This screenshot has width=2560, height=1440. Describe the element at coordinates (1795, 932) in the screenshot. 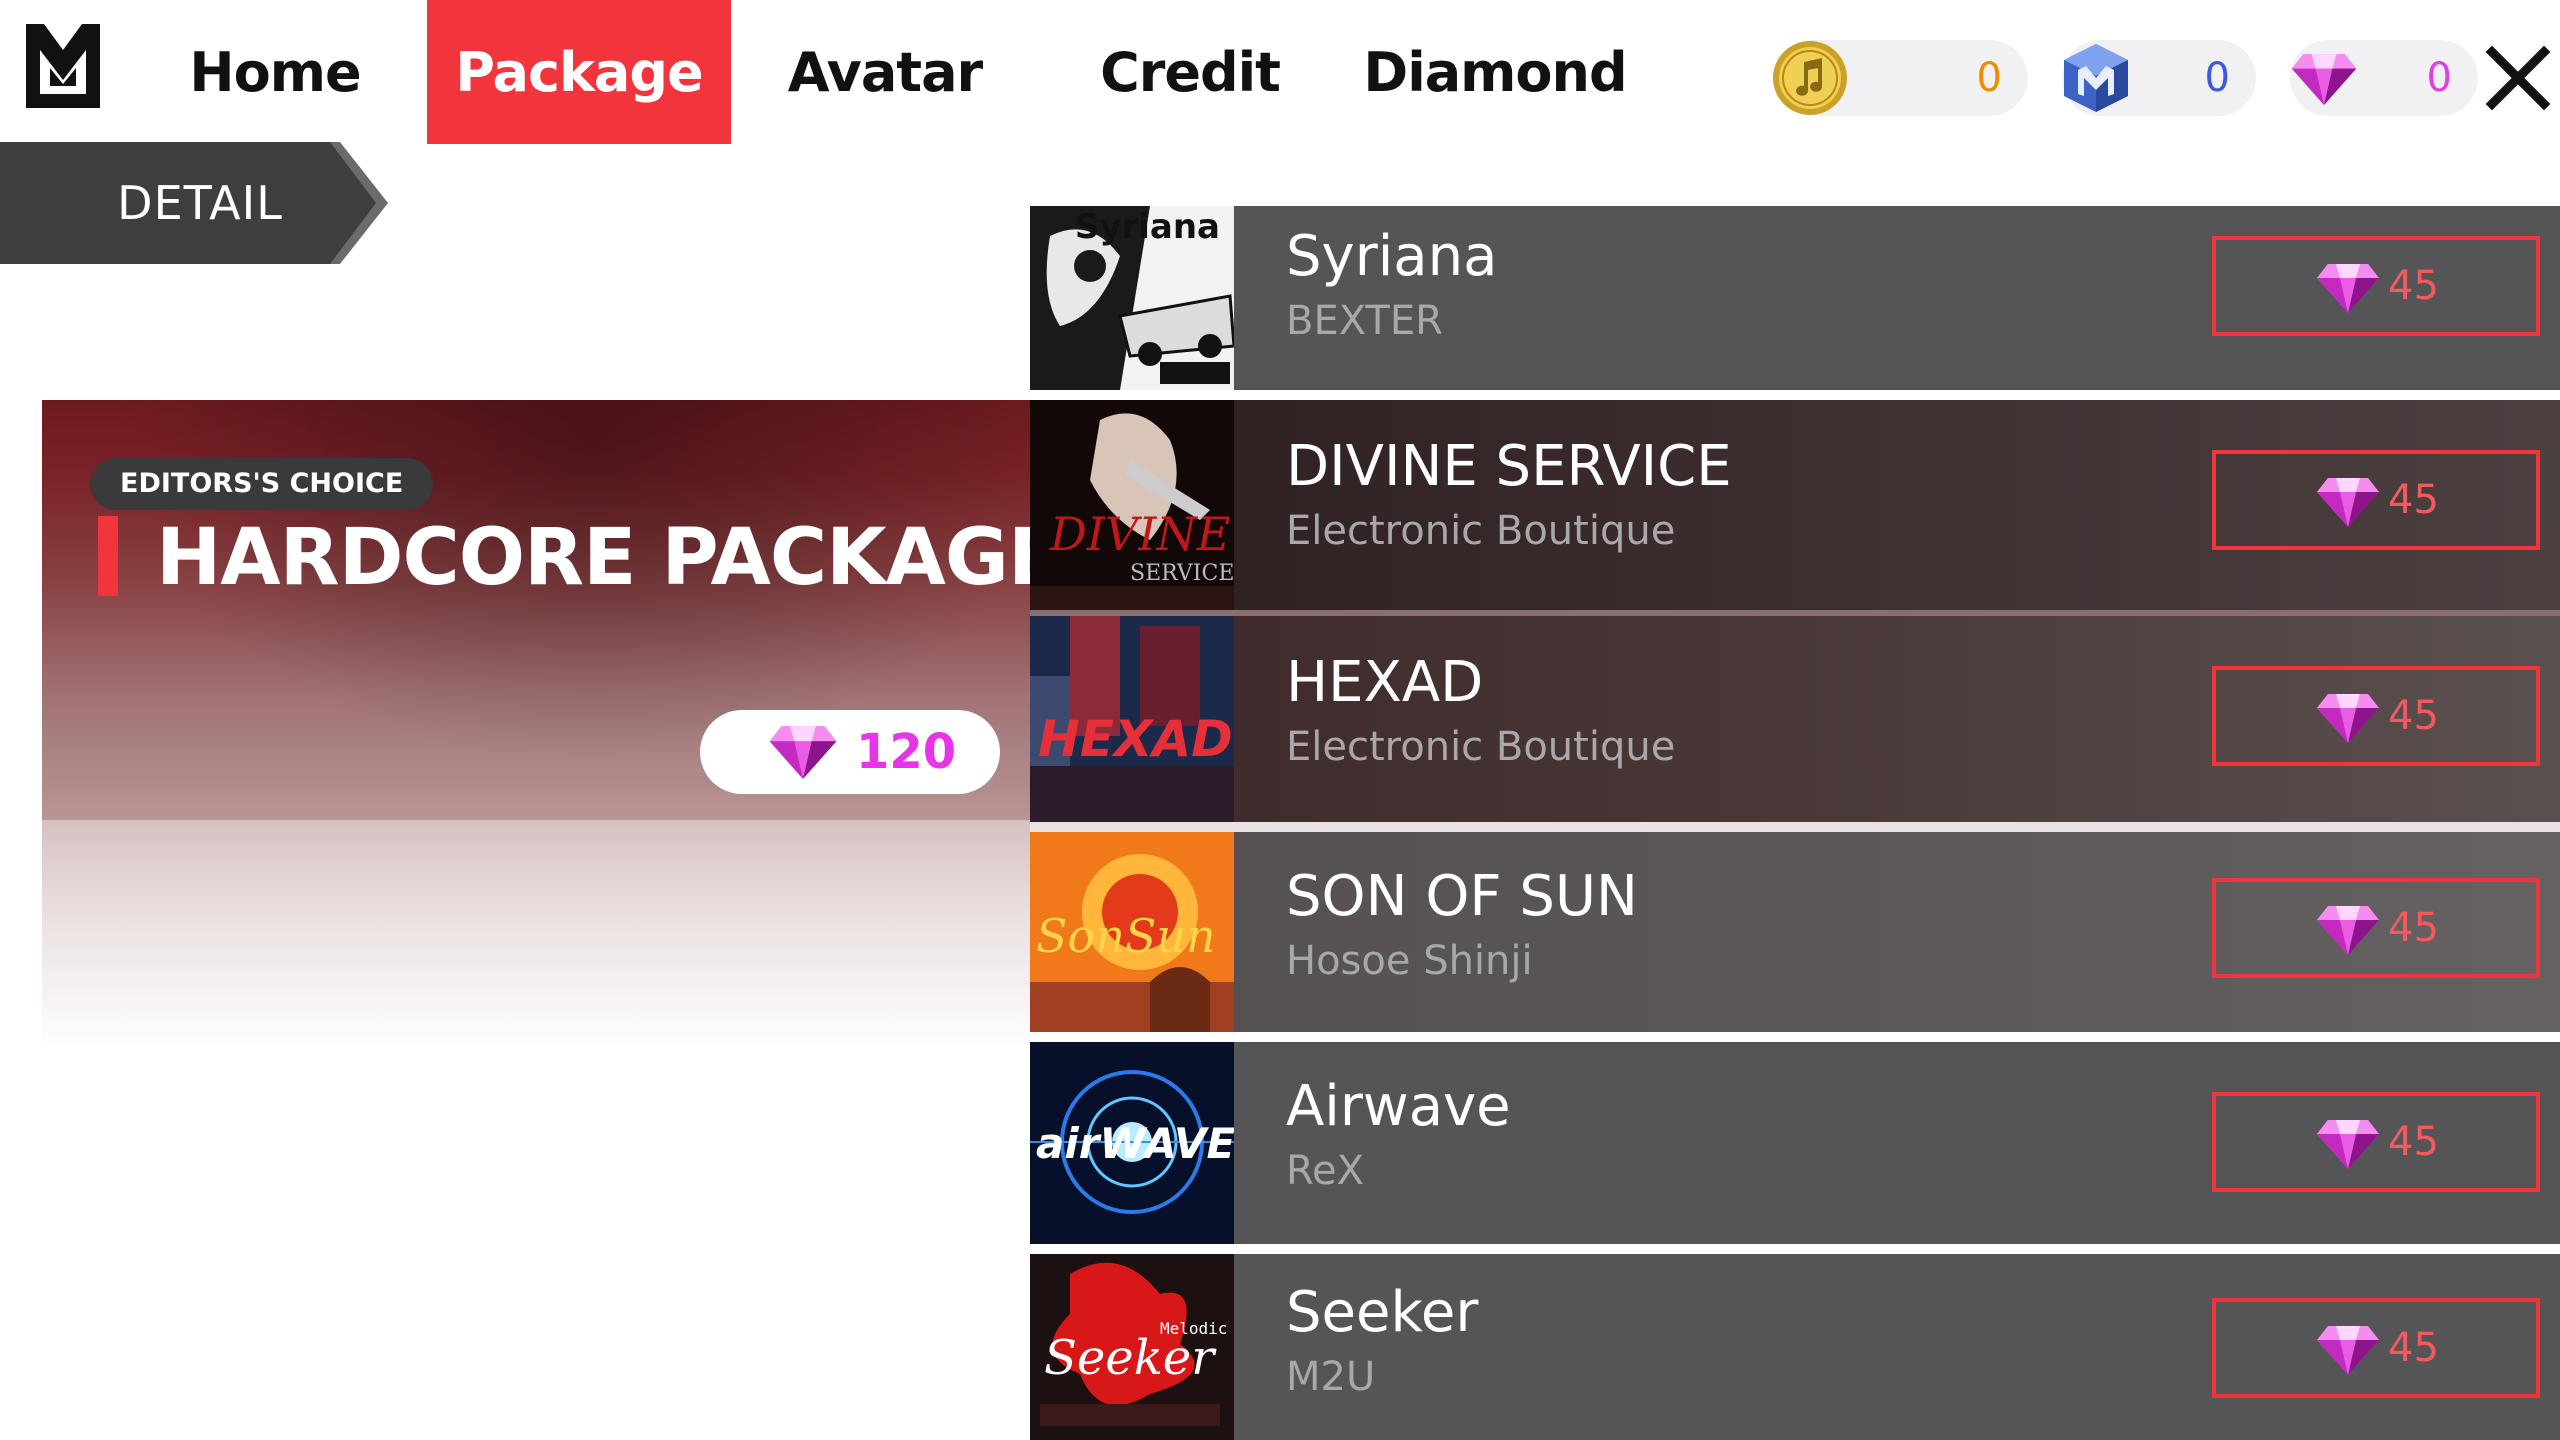

I see `song-row: SonSun SON OF SUN Hosoe Shinji 45` at that location.